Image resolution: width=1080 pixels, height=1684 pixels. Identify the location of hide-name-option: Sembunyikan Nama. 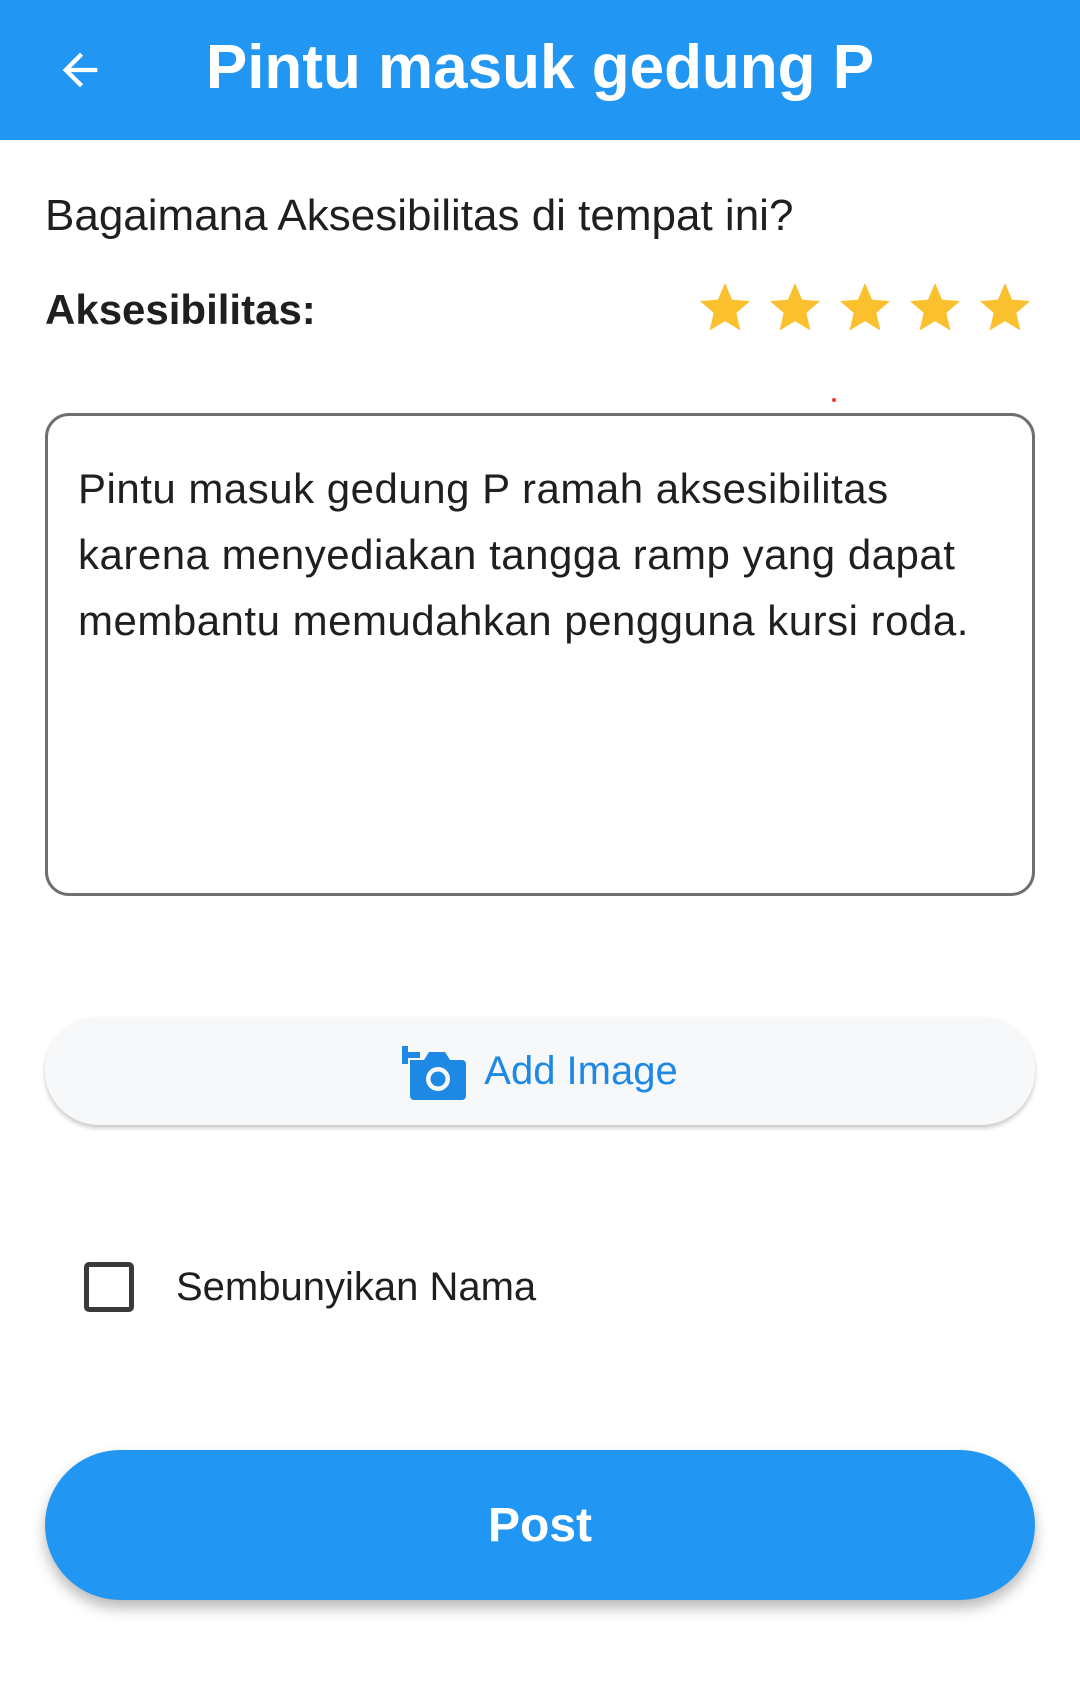
(310, 1287).